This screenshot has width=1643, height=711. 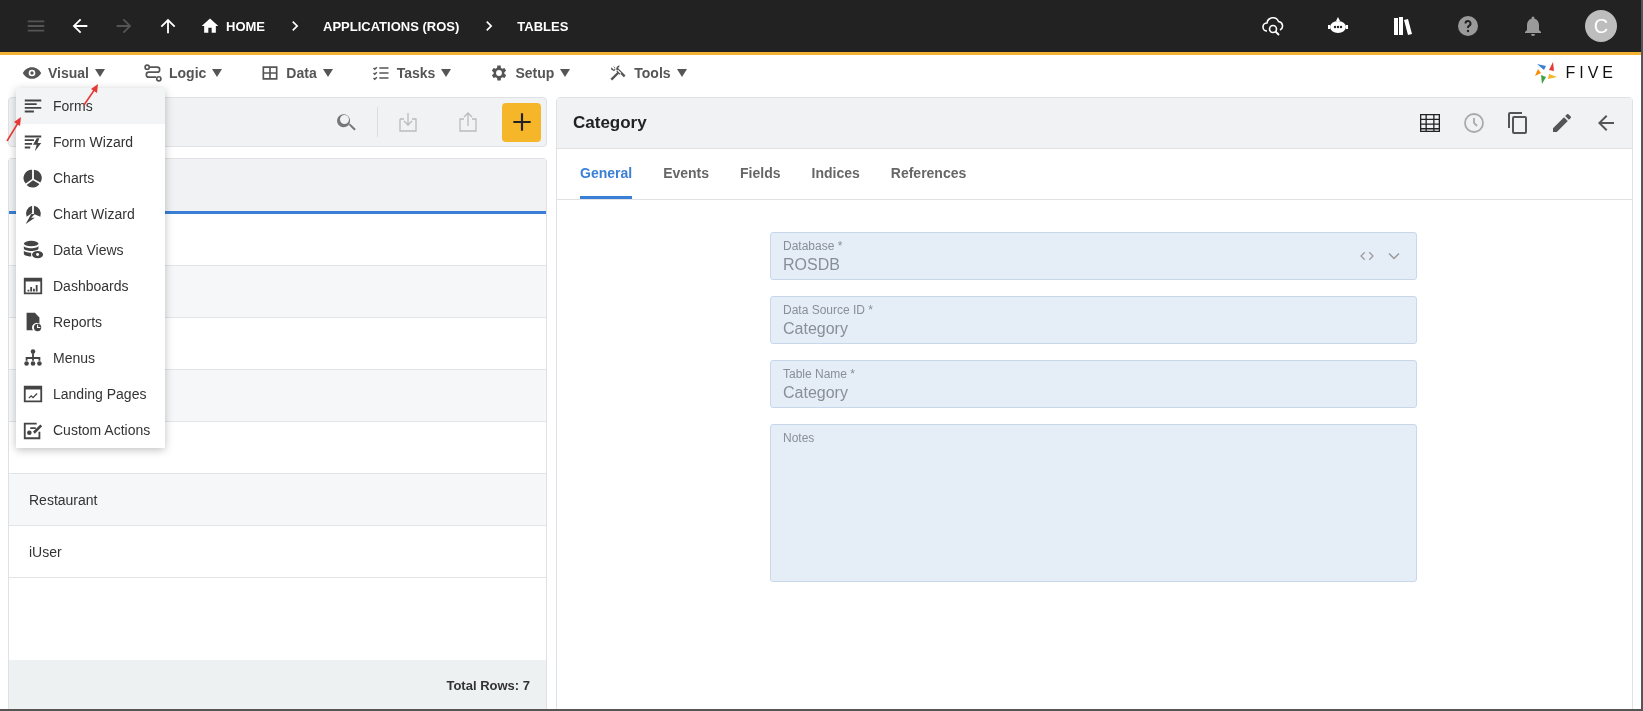 I want to click on menu-button: Tasks, so click(x=416, y=72).